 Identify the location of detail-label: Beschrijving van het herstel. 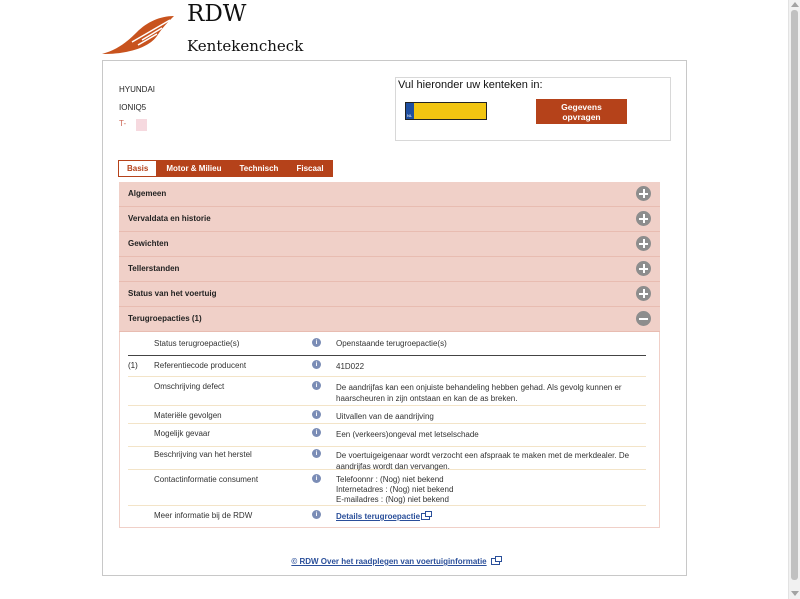
(203, 454).